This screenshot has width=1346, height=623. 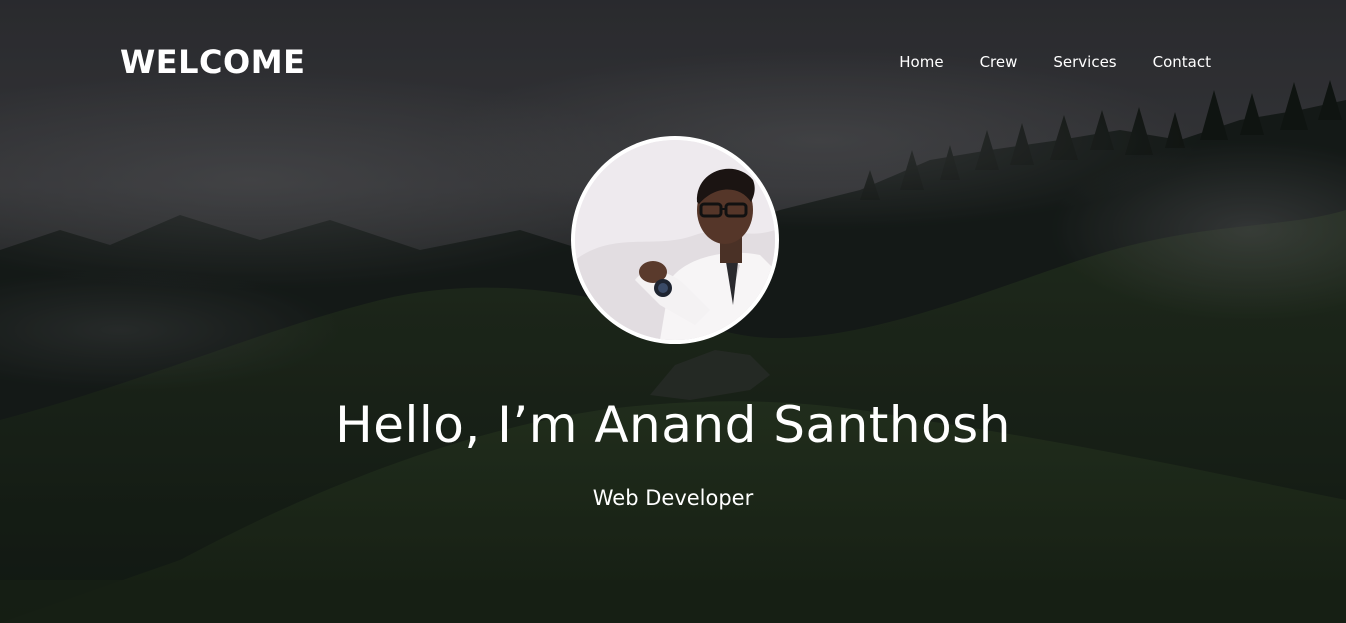 What do you see at coordinates (212, 62) in the screenshot?
I see `site-brand-logo: WELCOME` at bounding box center [212, 62].